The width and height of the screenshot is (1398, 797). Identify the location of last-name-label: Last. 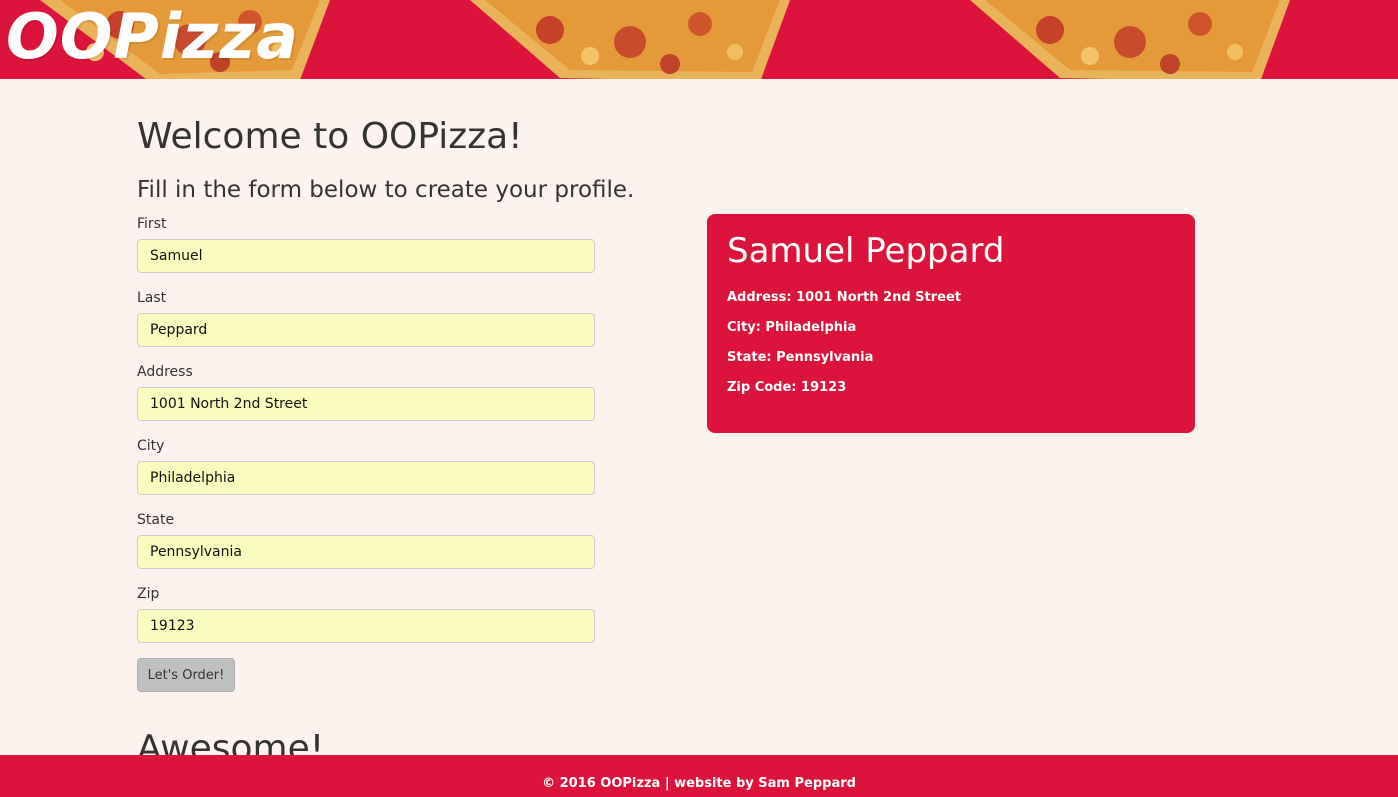
(152, 298).